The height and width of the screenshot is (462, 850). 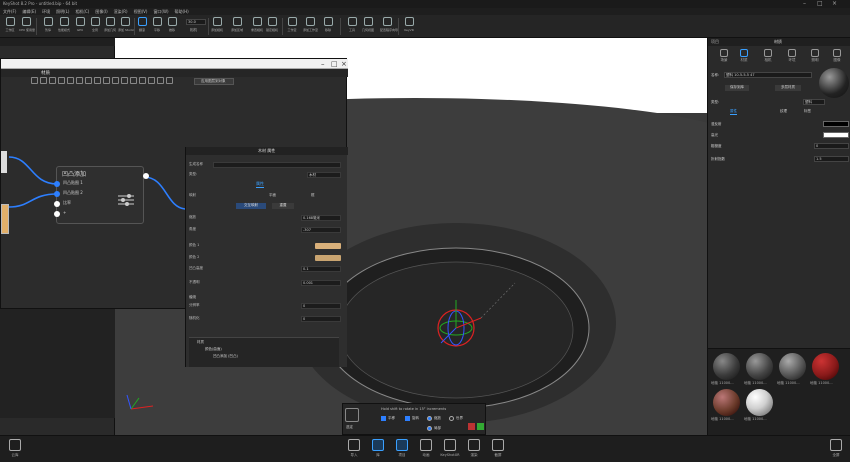 I want to click on minimize-icon: –, so click(x=804, y=3).